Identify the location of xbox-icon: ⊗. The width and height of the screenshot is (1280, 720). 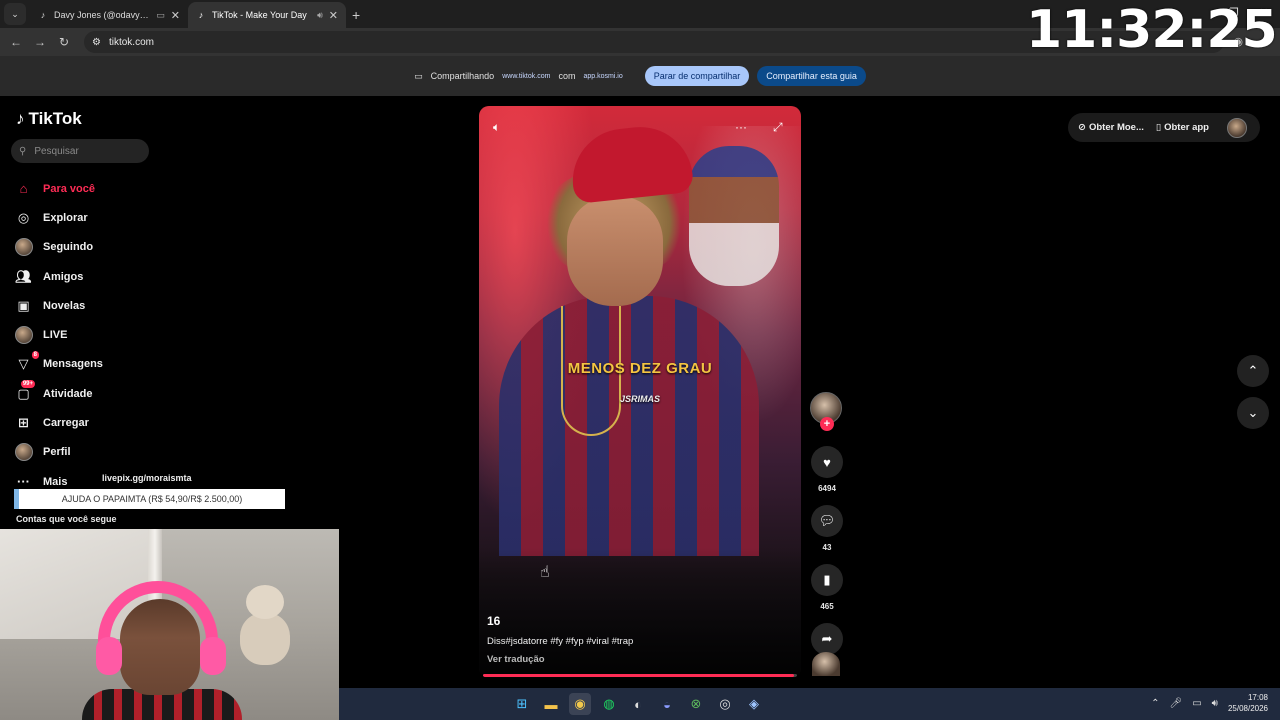
(696, 704).